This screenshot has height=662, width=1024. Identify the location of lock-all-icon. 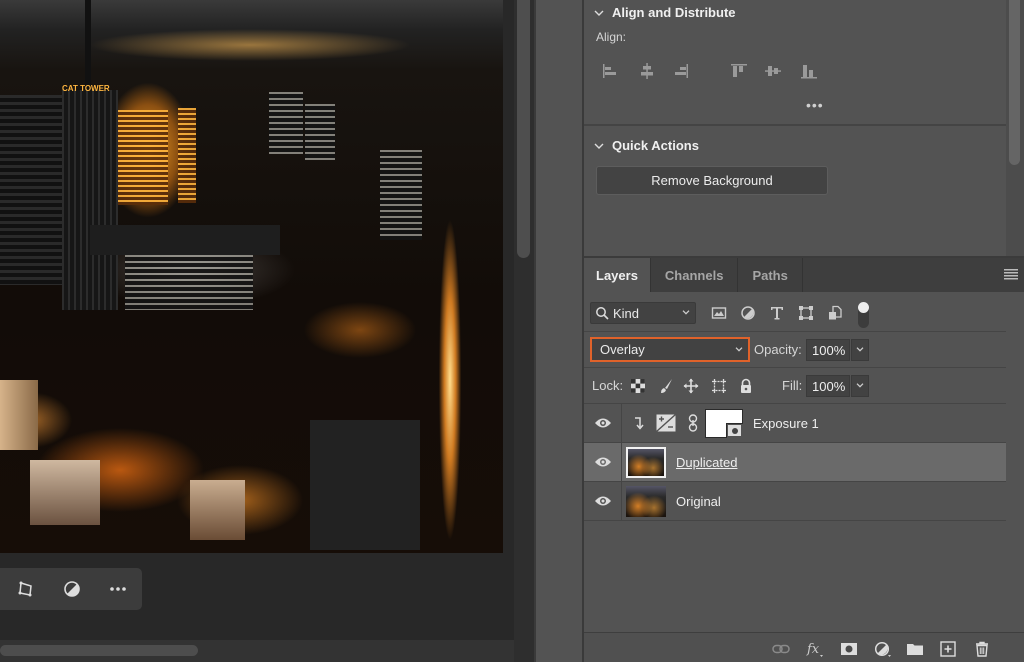
(746, 386).